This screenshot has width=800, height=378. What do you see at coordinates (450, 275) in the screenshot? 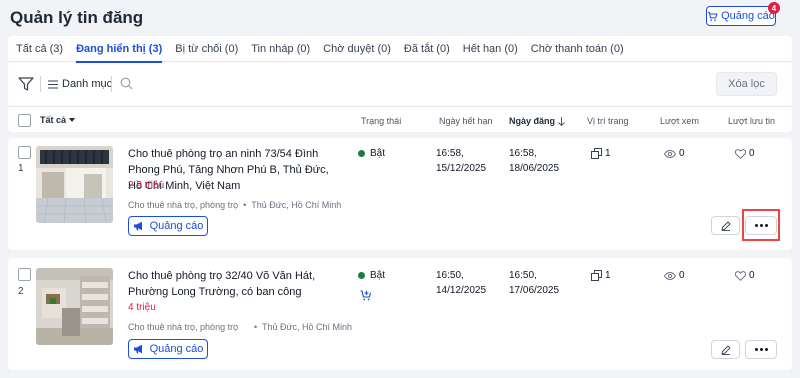
I see `expiry-time: 16:50,` at bounding box center [450, 275].